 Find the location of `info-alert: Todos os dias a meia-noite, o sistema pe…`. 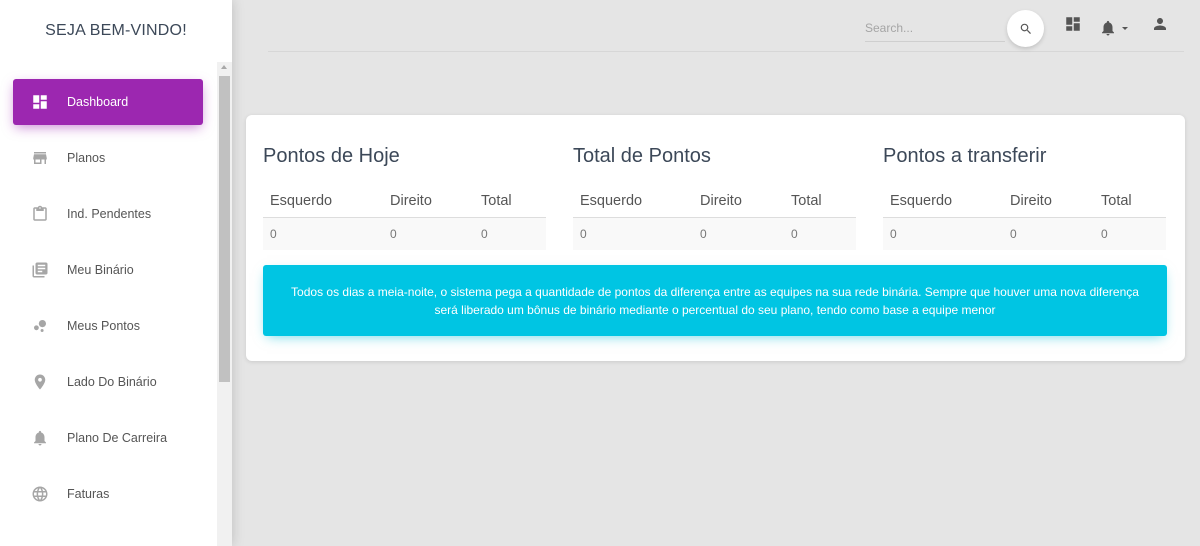

info-alert: Todos os dias a meia-noite, o sistema pe… is located at coordinates (715, 300).